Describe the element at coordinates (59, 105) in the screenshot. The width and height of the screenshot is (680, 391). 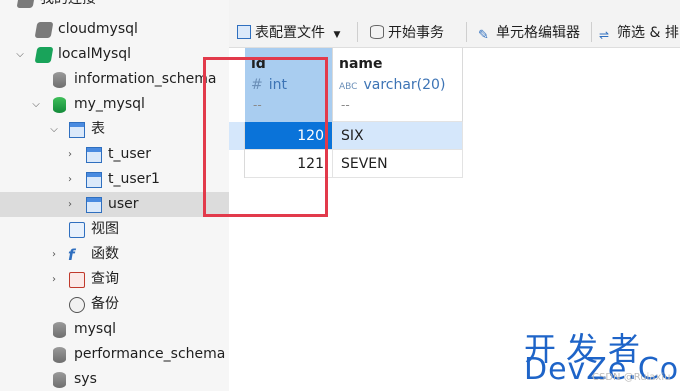
I see `database-green-icon` at that location.